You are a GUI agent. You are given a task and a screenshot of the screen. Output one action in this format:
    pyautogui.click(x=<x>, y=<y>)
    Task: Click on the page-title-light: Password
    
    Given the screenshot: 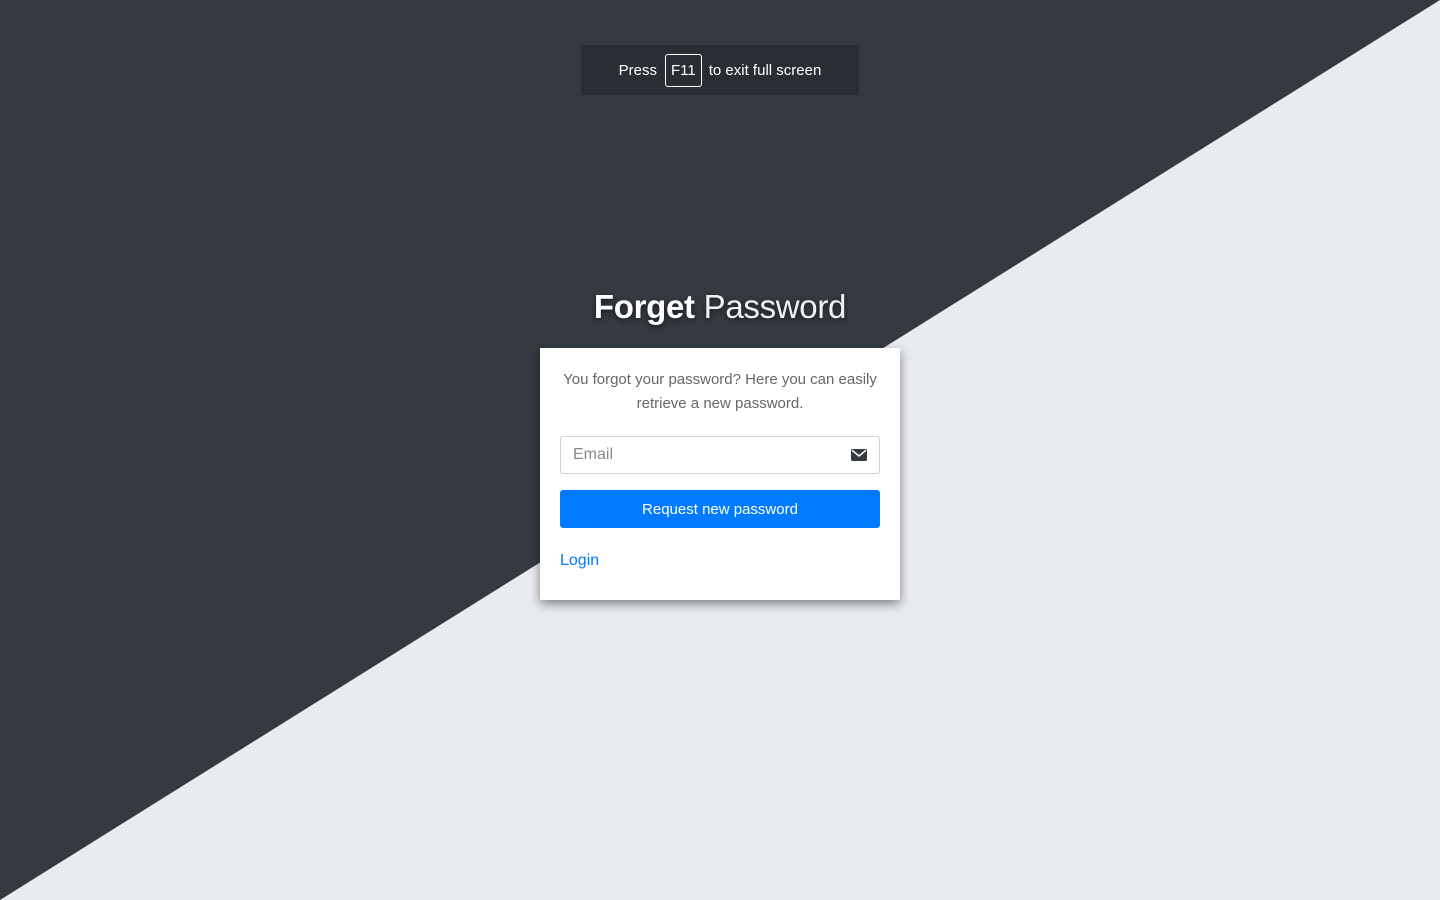 What is the action you would take?
    pyautogui.click(x=775, y=306)
    